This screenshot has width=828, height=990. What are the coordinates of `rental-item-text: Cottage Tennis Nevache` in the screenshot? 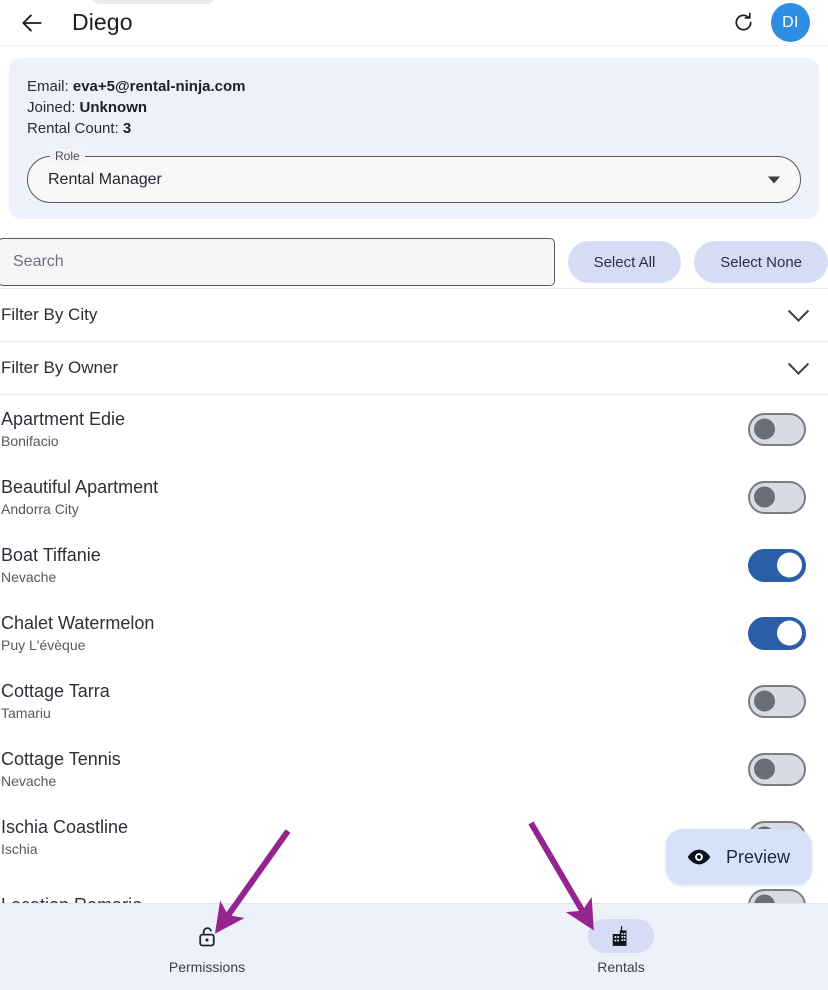 It's located at (61, 769).